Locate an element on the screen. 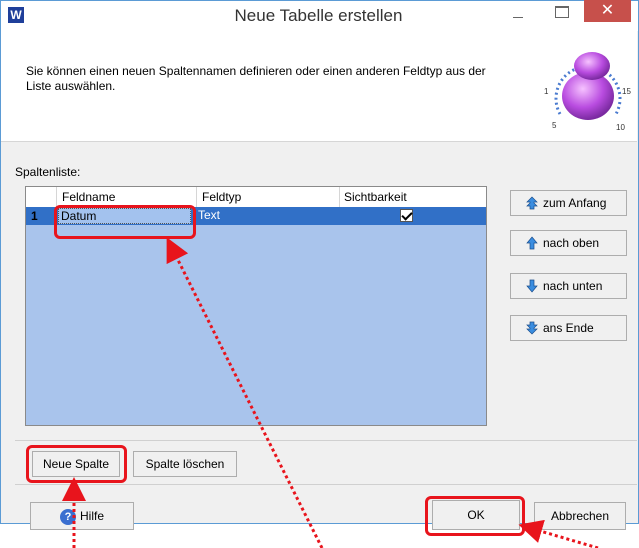 The image size is (639, 548). help-icon: ? is located at coordinates (67, 516).